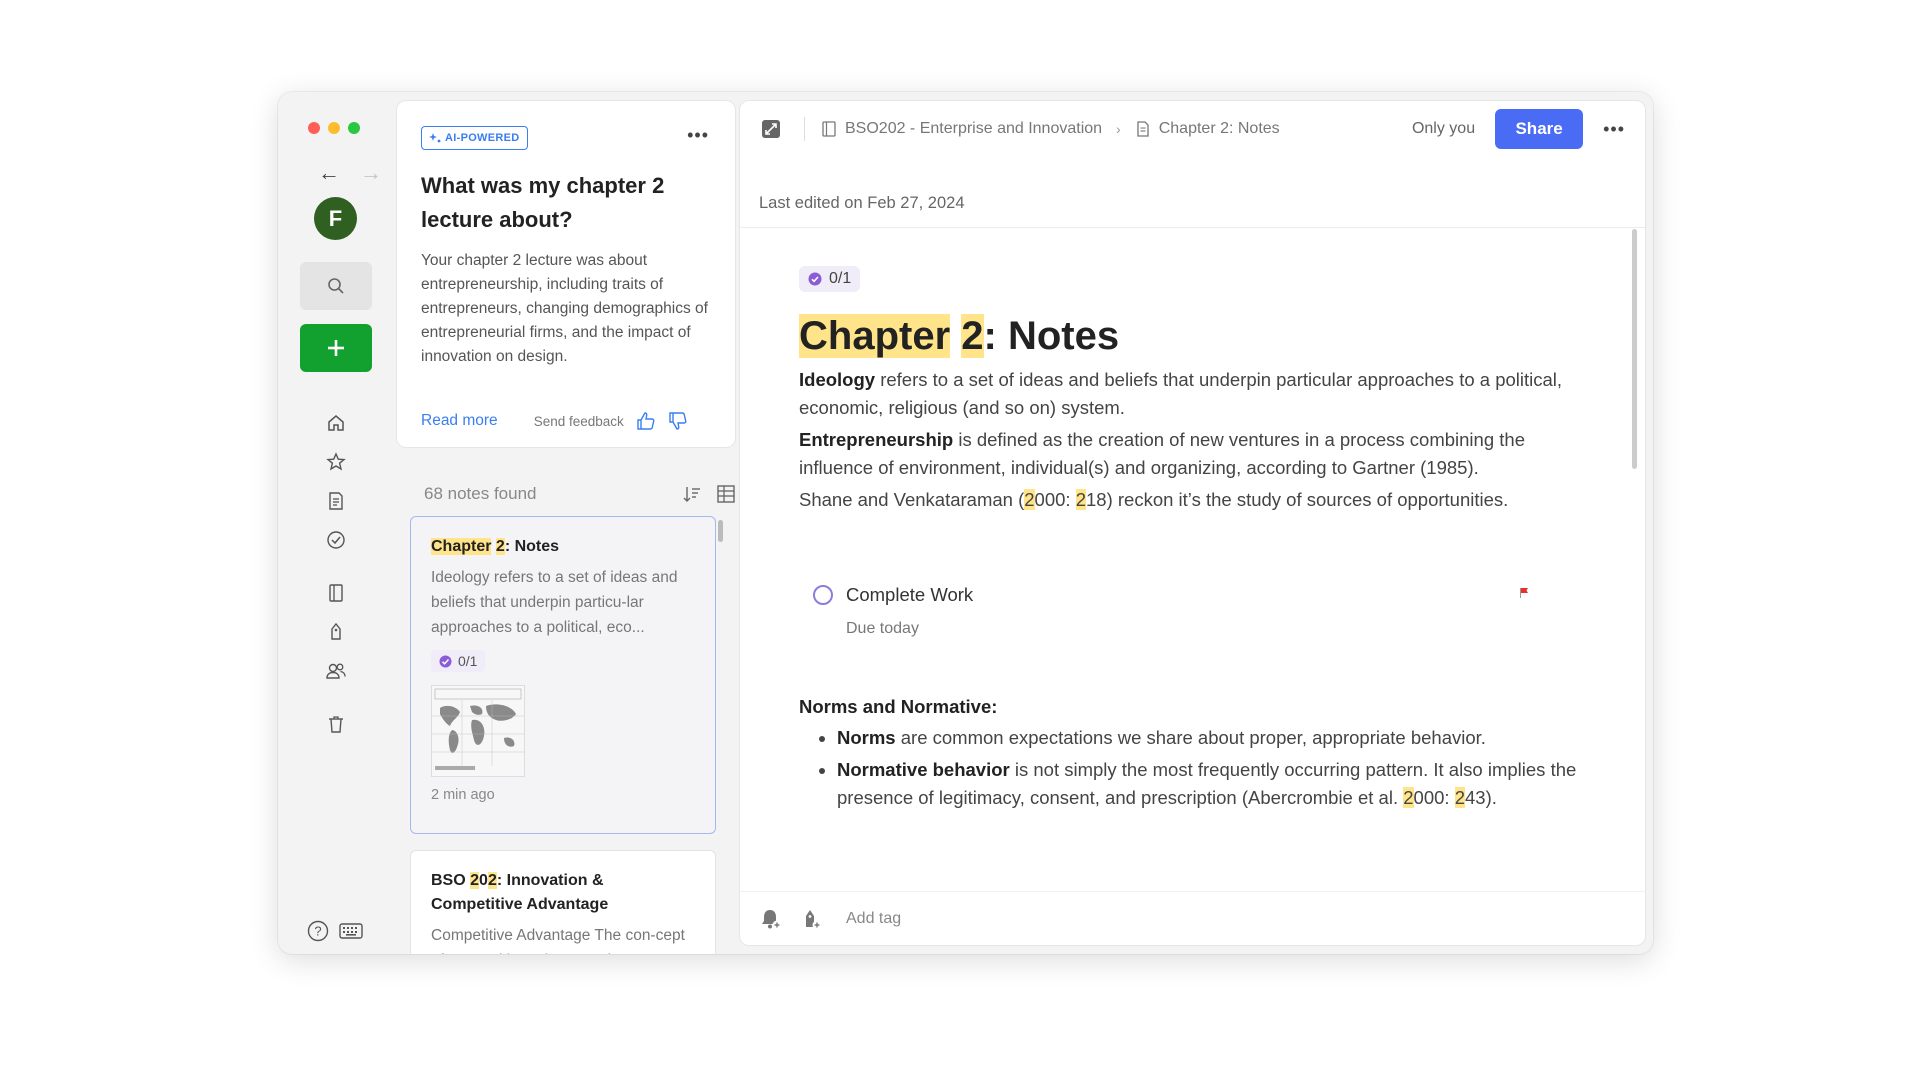  What do you see at coordinates (720, 531) in the screenshot?
I see `notes-list-scrollbar` at bounding box center [720, 531].